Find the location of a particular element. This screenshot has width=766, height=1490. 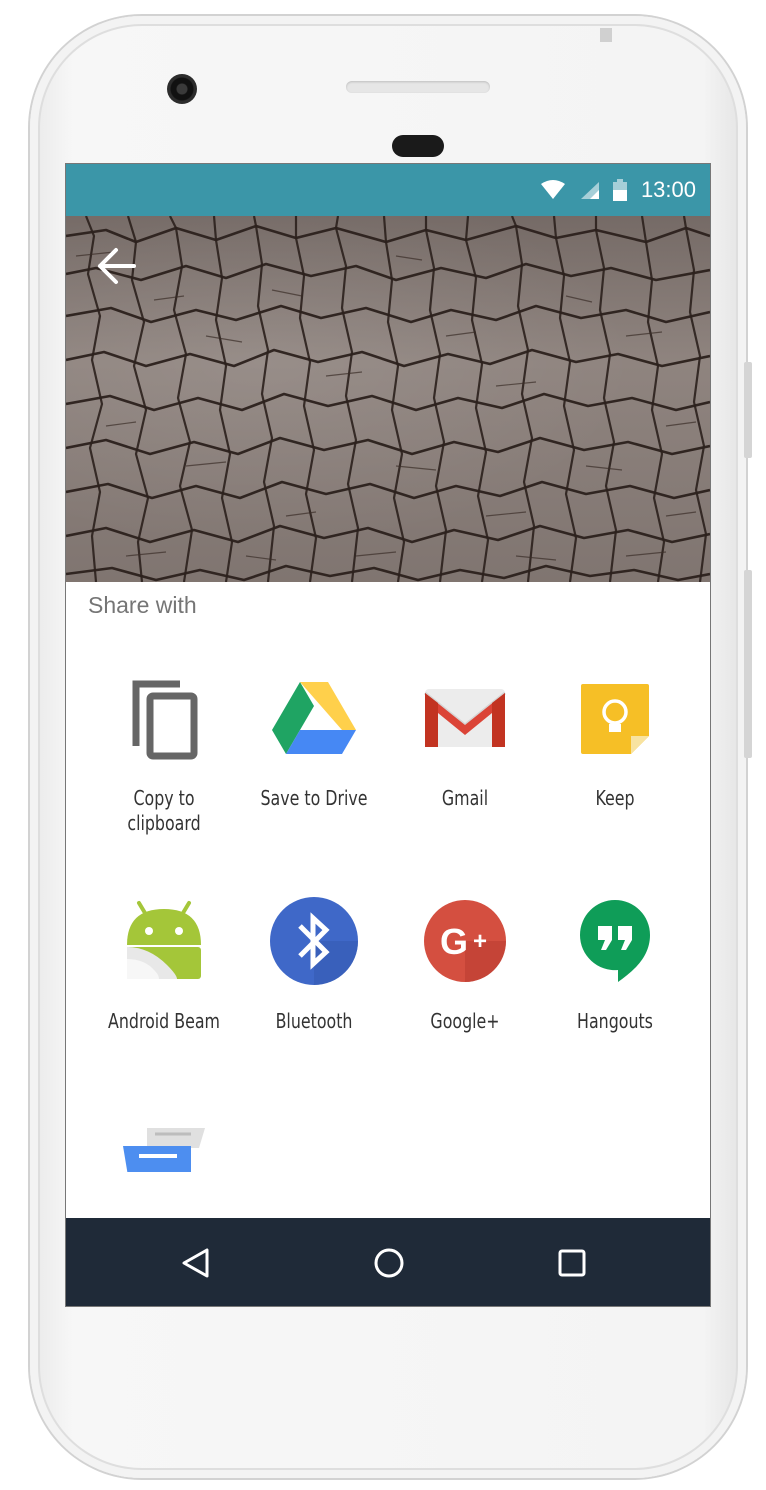

share-sheet-title: Share with is located at coordinates (142, 605).